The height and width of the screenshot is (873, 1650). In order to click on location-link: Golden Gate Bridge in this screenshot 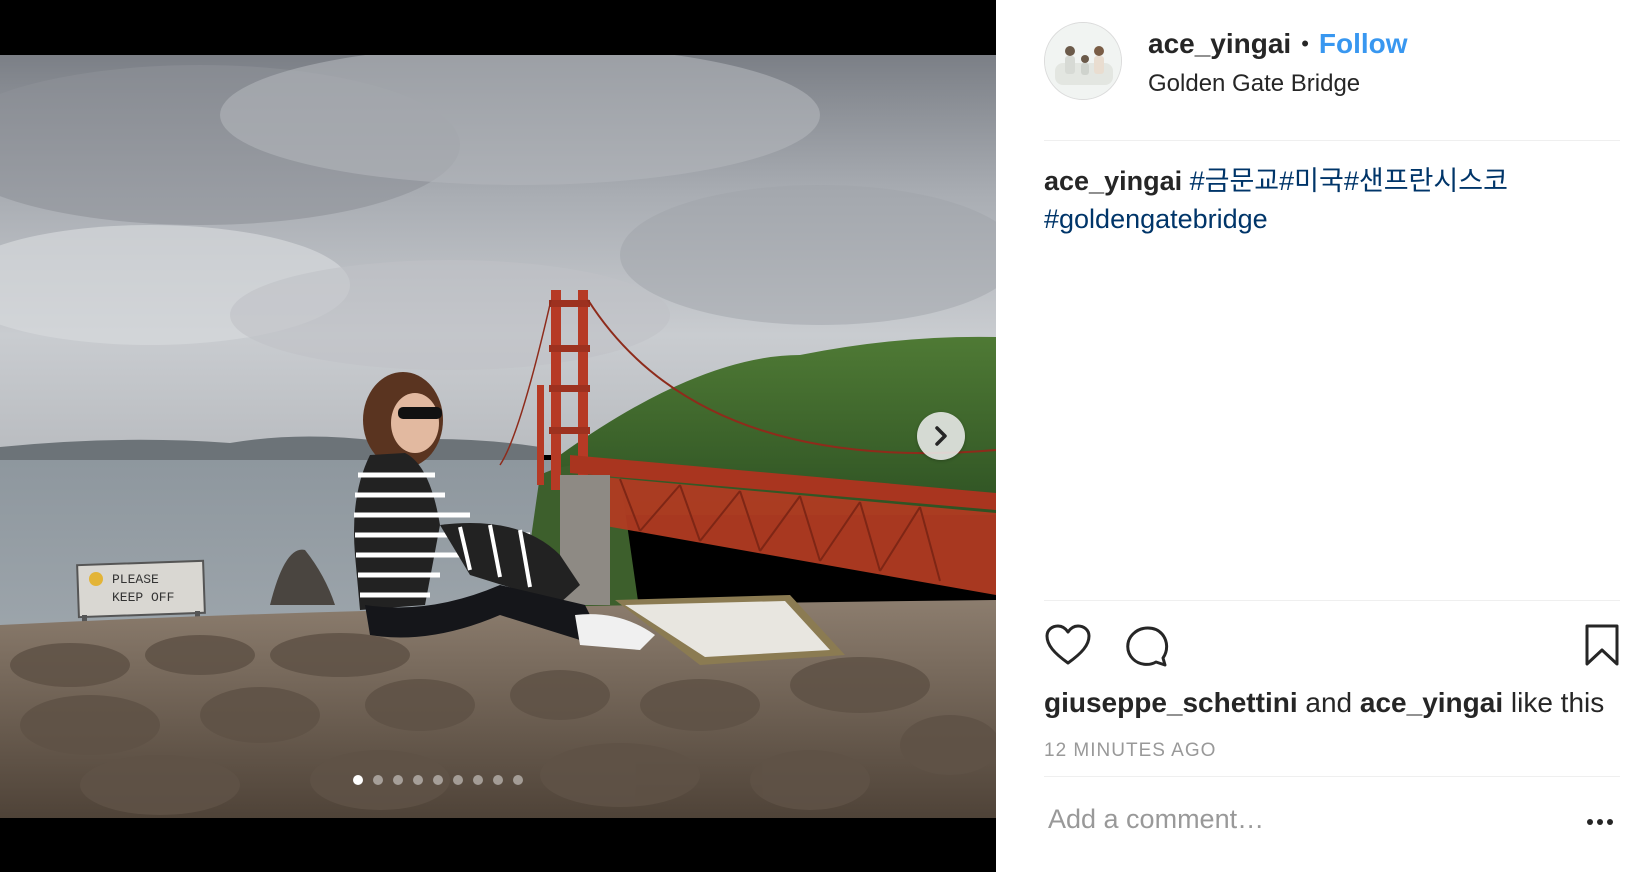, I will do `click(1254, 84)`.